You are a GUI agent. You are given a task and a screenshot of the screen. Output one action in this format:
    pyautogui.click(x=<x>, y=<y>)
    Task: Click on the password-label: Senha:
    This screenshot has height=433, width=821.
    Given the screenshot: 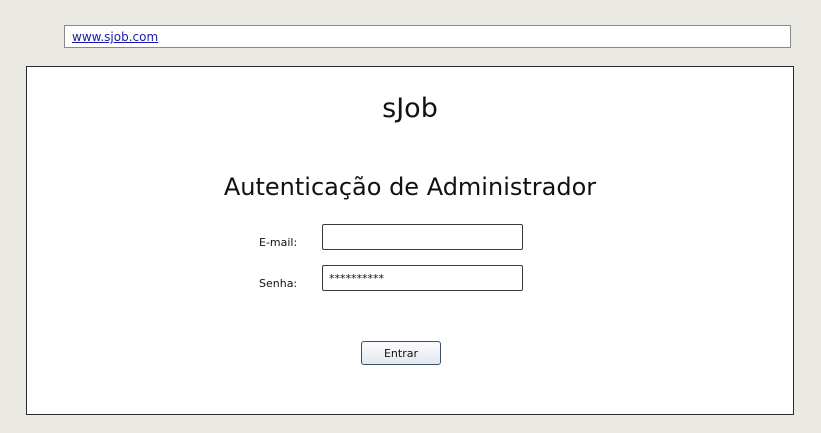 What is the action you would take?
    pyautogui.click(x=278, y=283)
    